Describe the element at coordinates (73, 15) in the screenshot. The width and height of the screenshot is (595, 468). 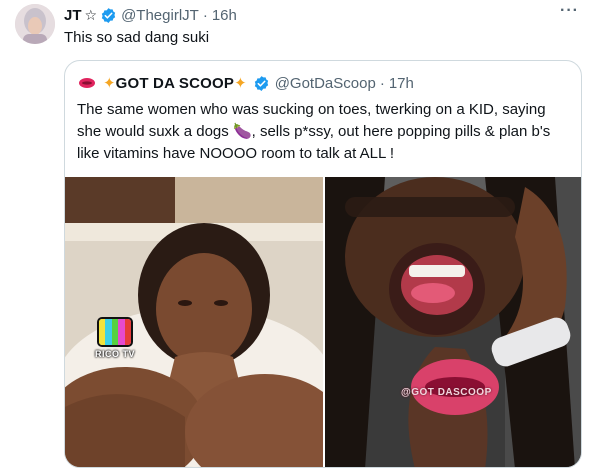
I see `author-name: JT` at that location.